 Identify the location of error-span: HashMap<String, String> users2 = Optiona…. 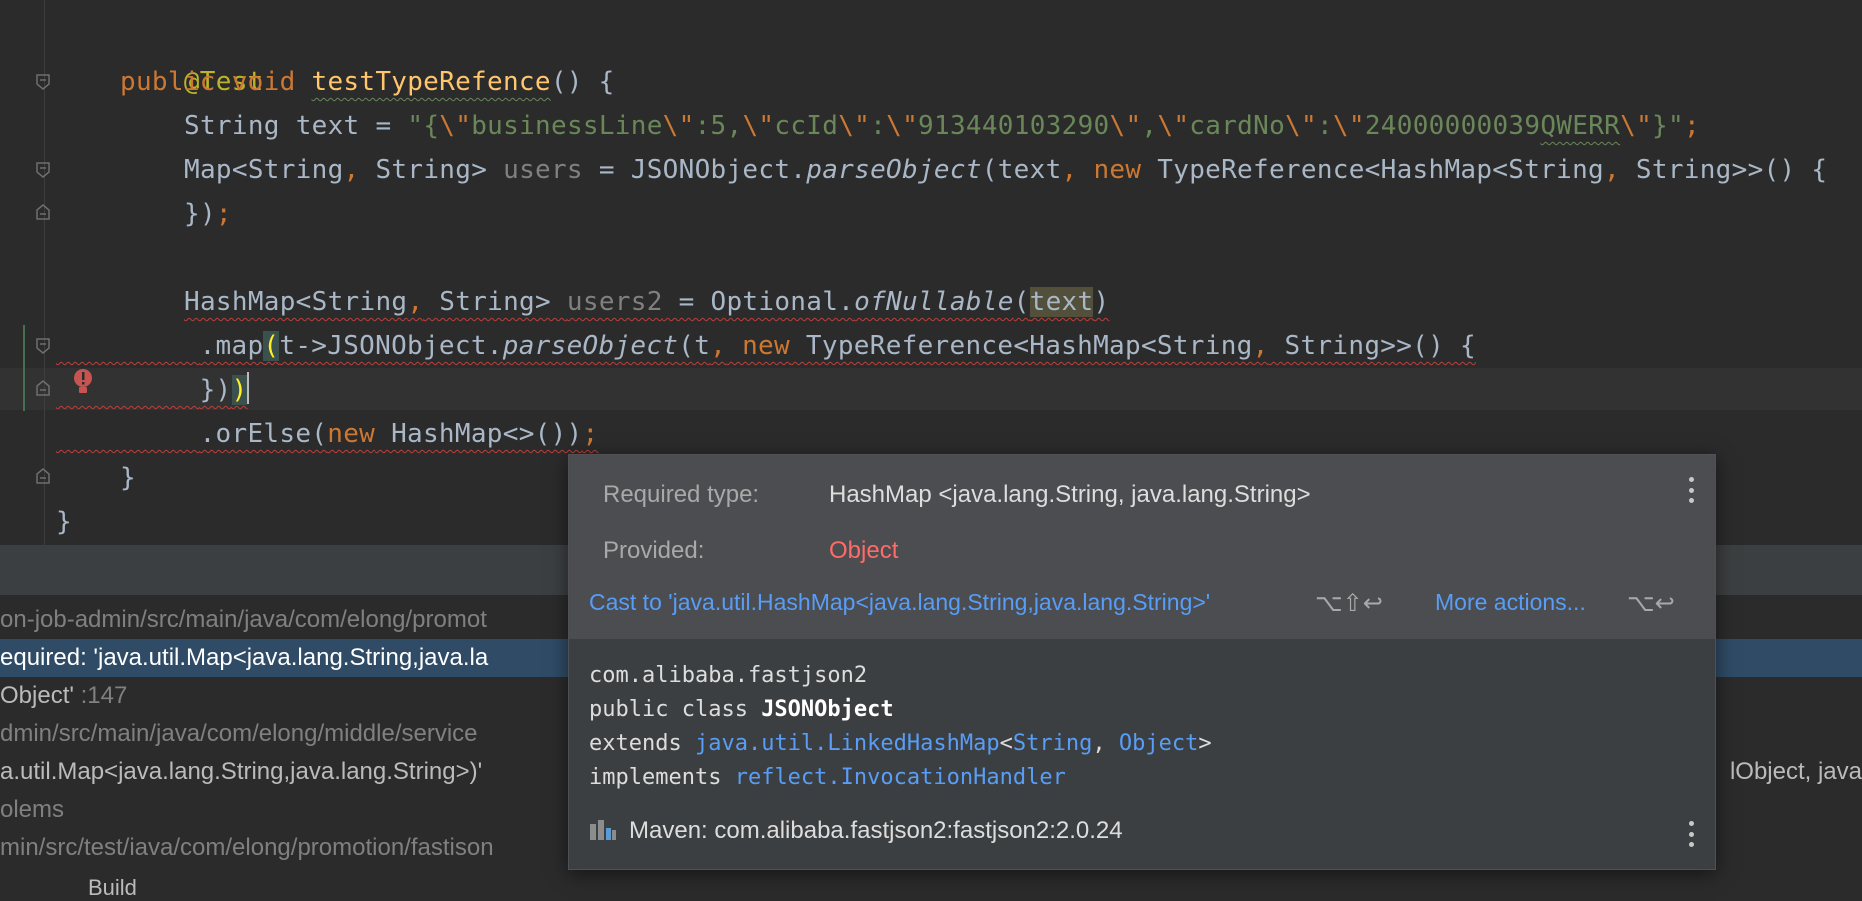
(646, 302).